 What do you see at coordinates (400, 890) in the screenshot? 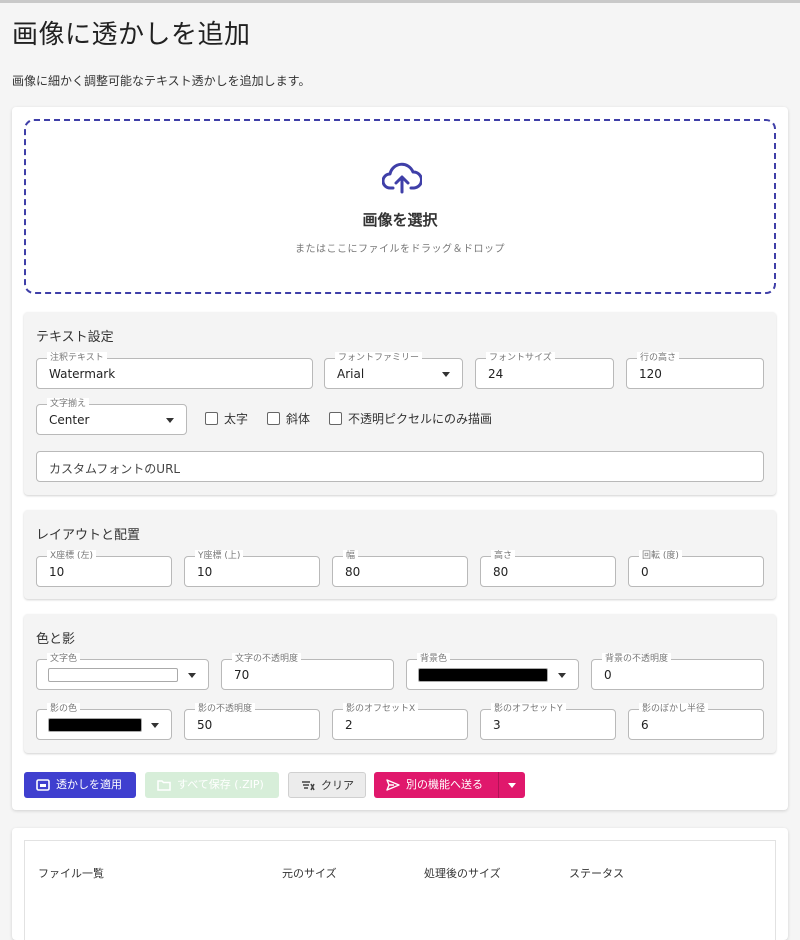
I see `file-table: ファイル一覧 元のサイズ 処理後のサイズ ステータス` at bounding box center [400, 890].